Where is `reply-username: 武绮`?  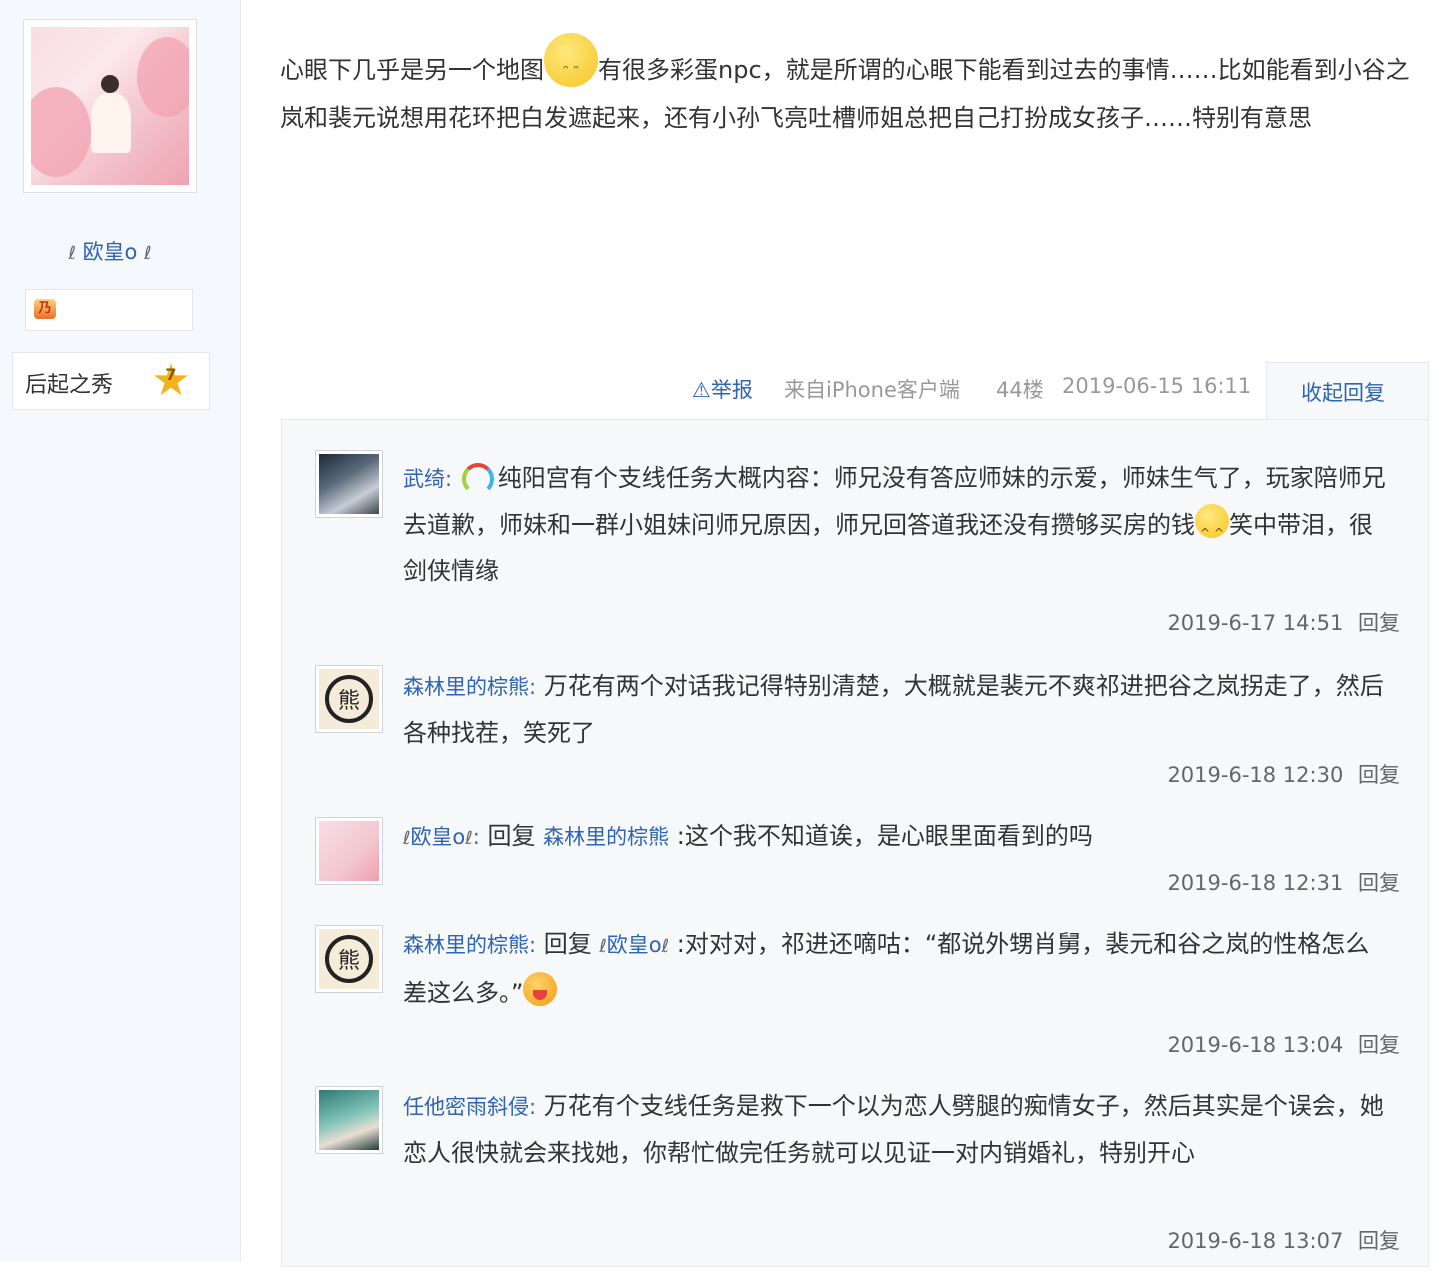 reply-username: 武绮 is located at coordinates (424, 479).